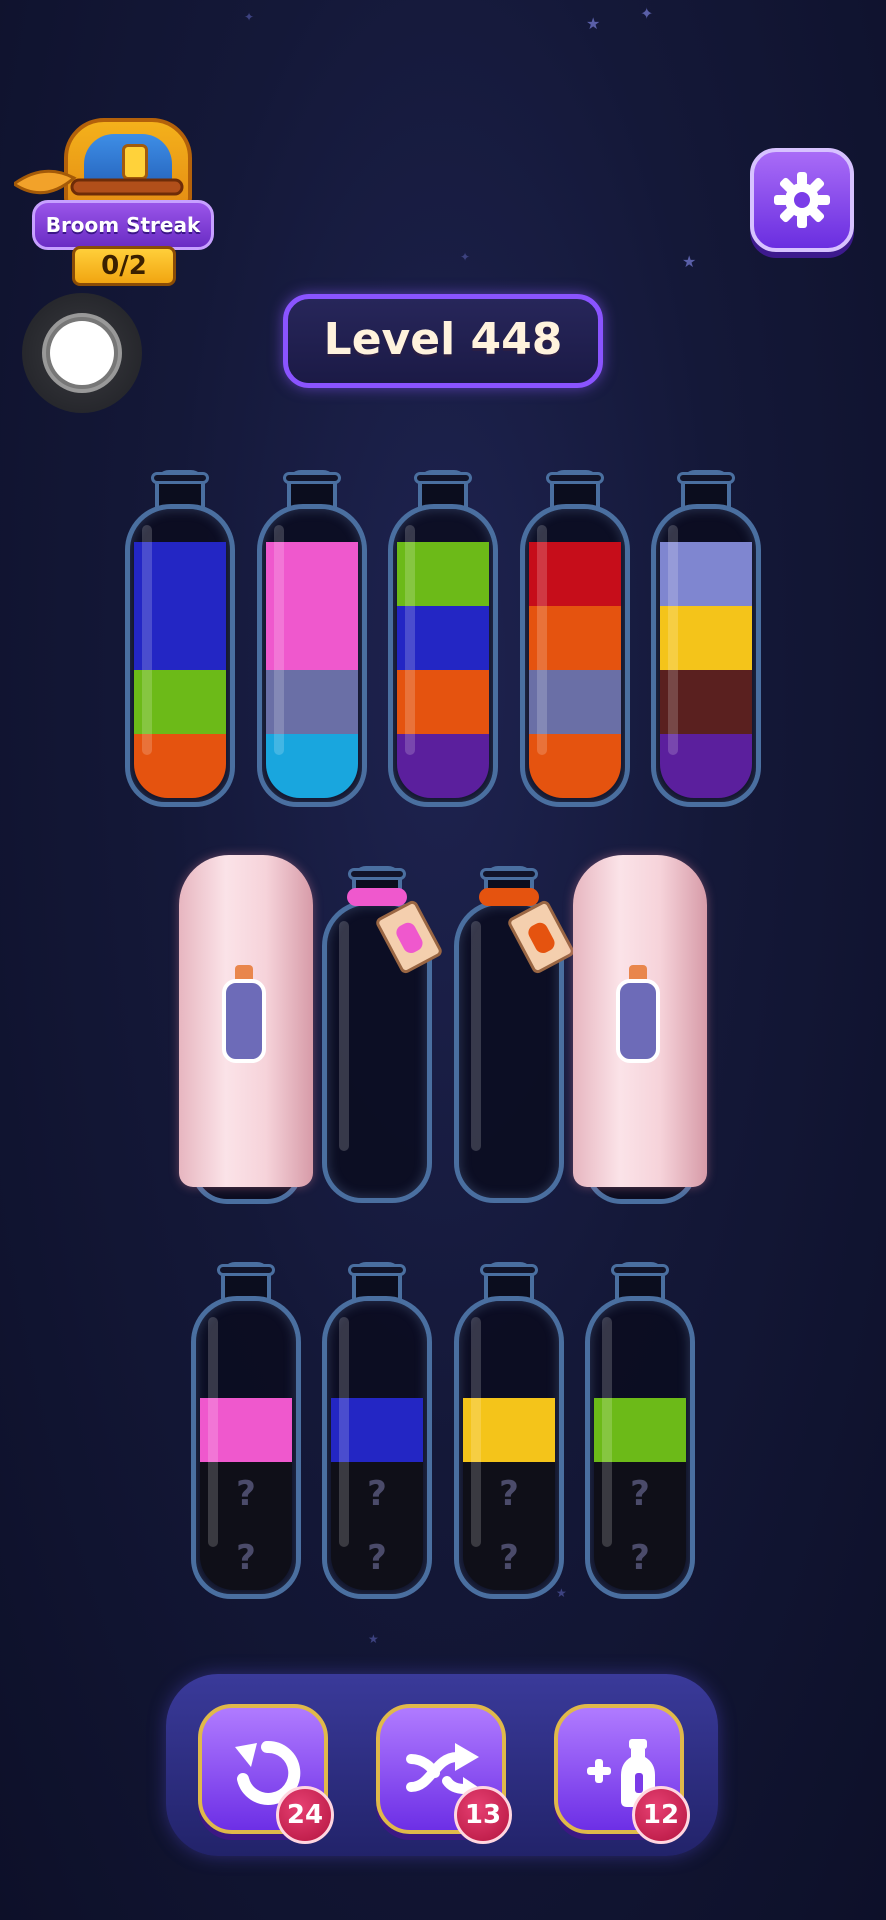 The width and height of the screenshot is (886, 1920). What do you see at coordinates (123, 225) in the screenshot?
I see `broom-streak-title: Broom Streak` at bounding box center [123, 225].